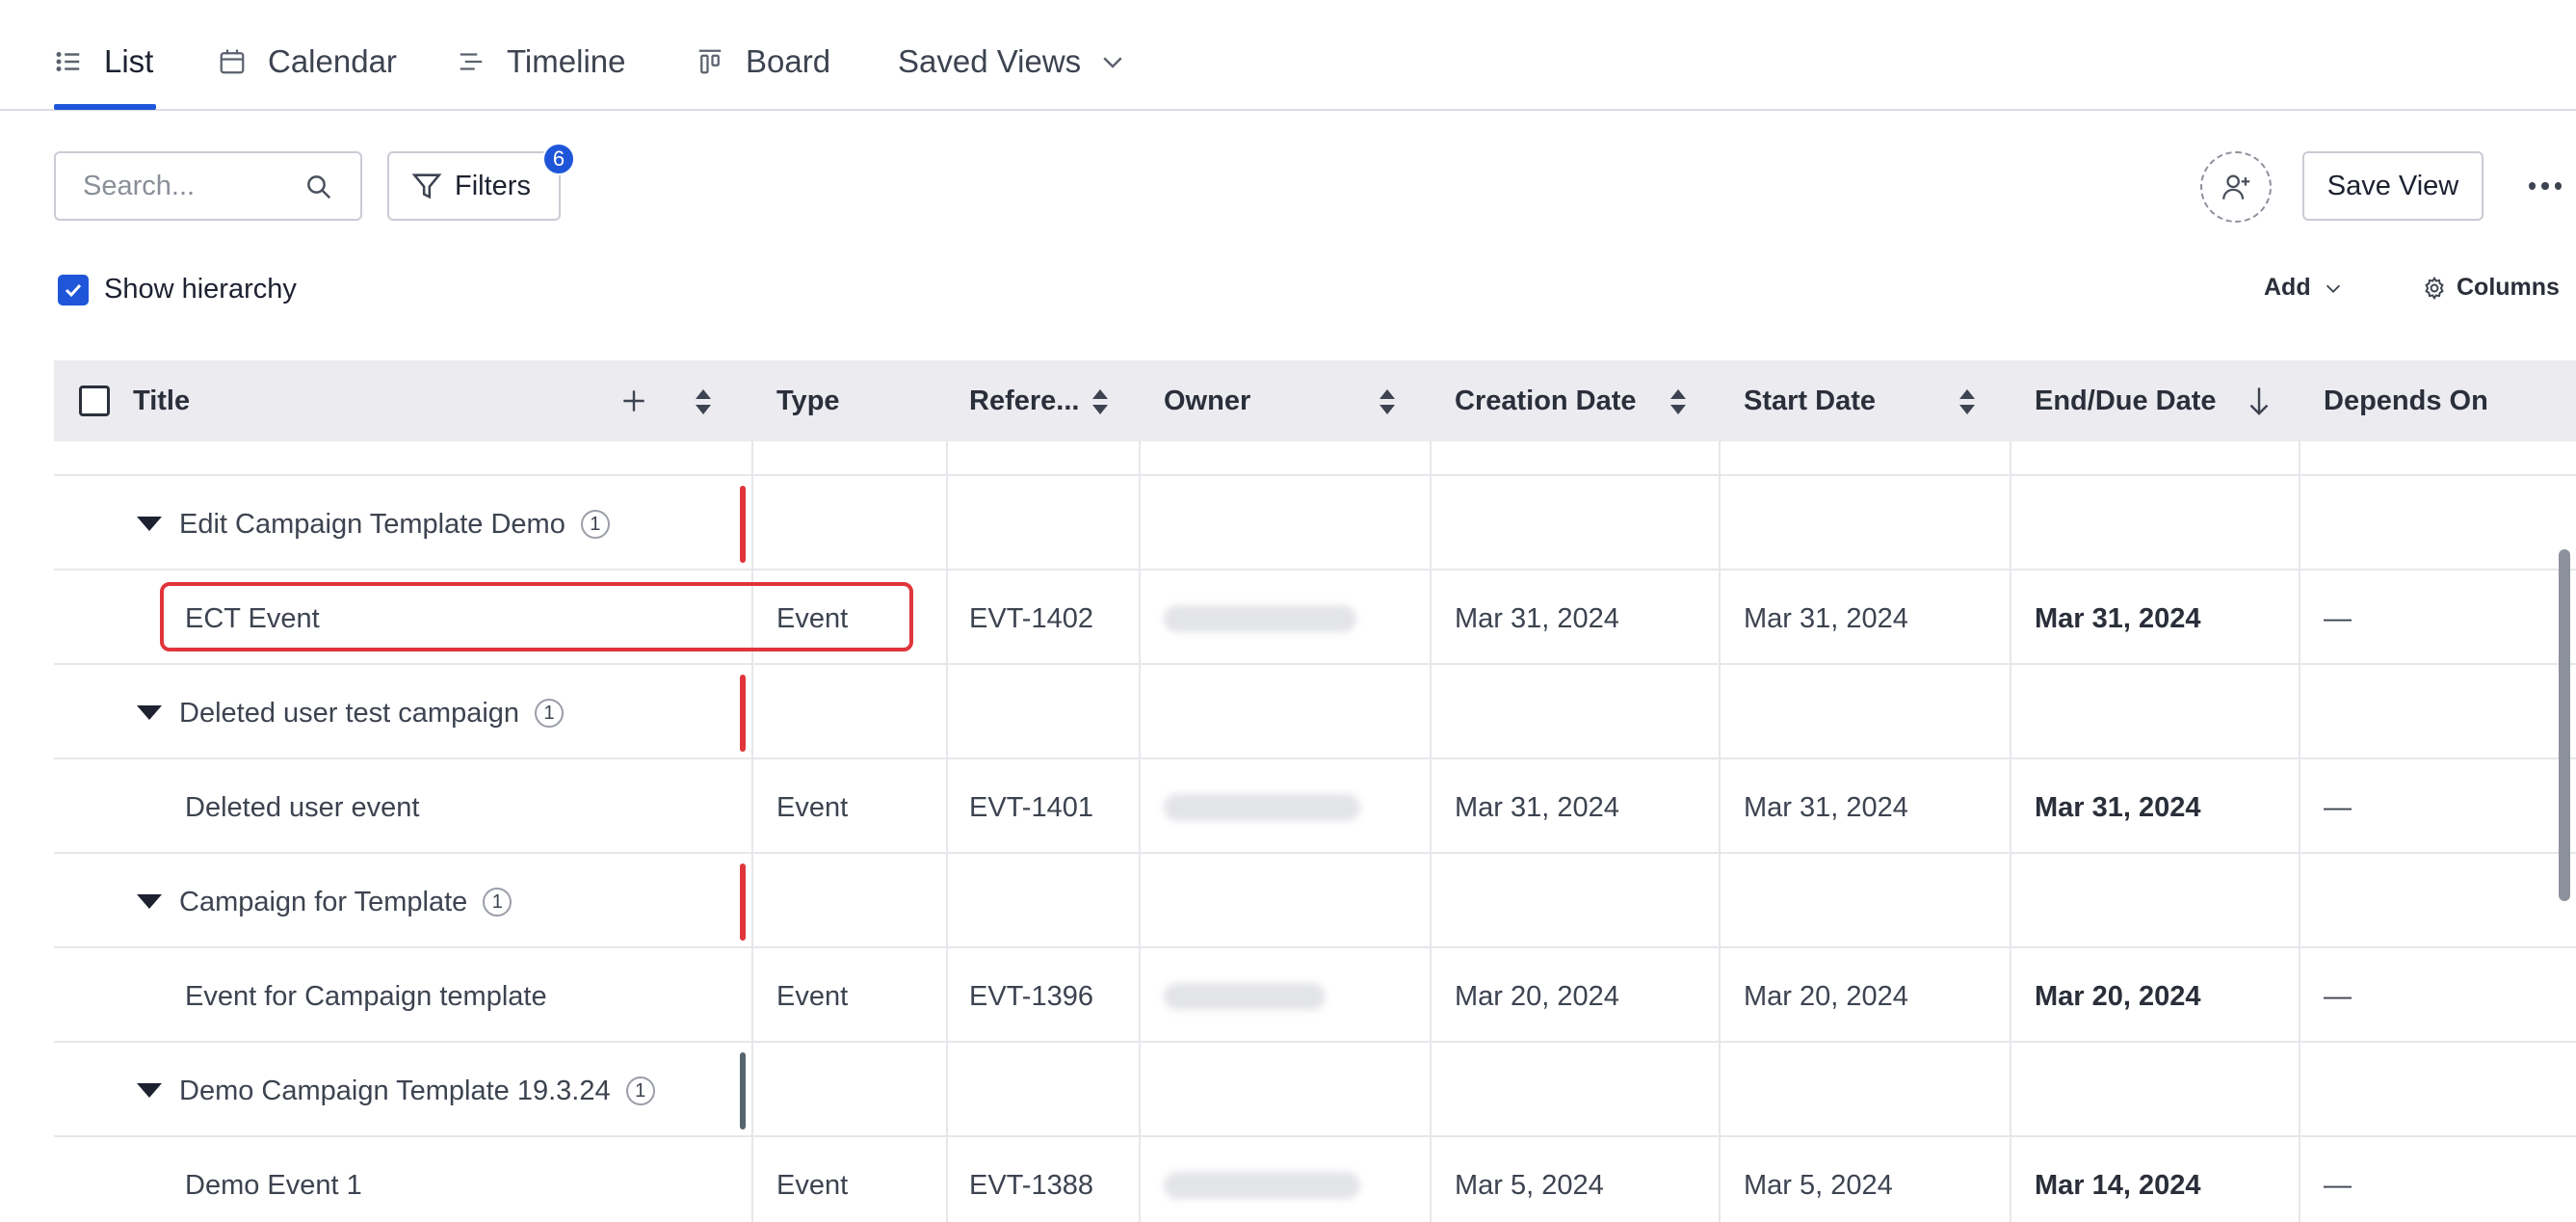 The height and width of the screenshot is (1222, 2576). I want to click on filters-count-badge: 6, so click(559, 159).